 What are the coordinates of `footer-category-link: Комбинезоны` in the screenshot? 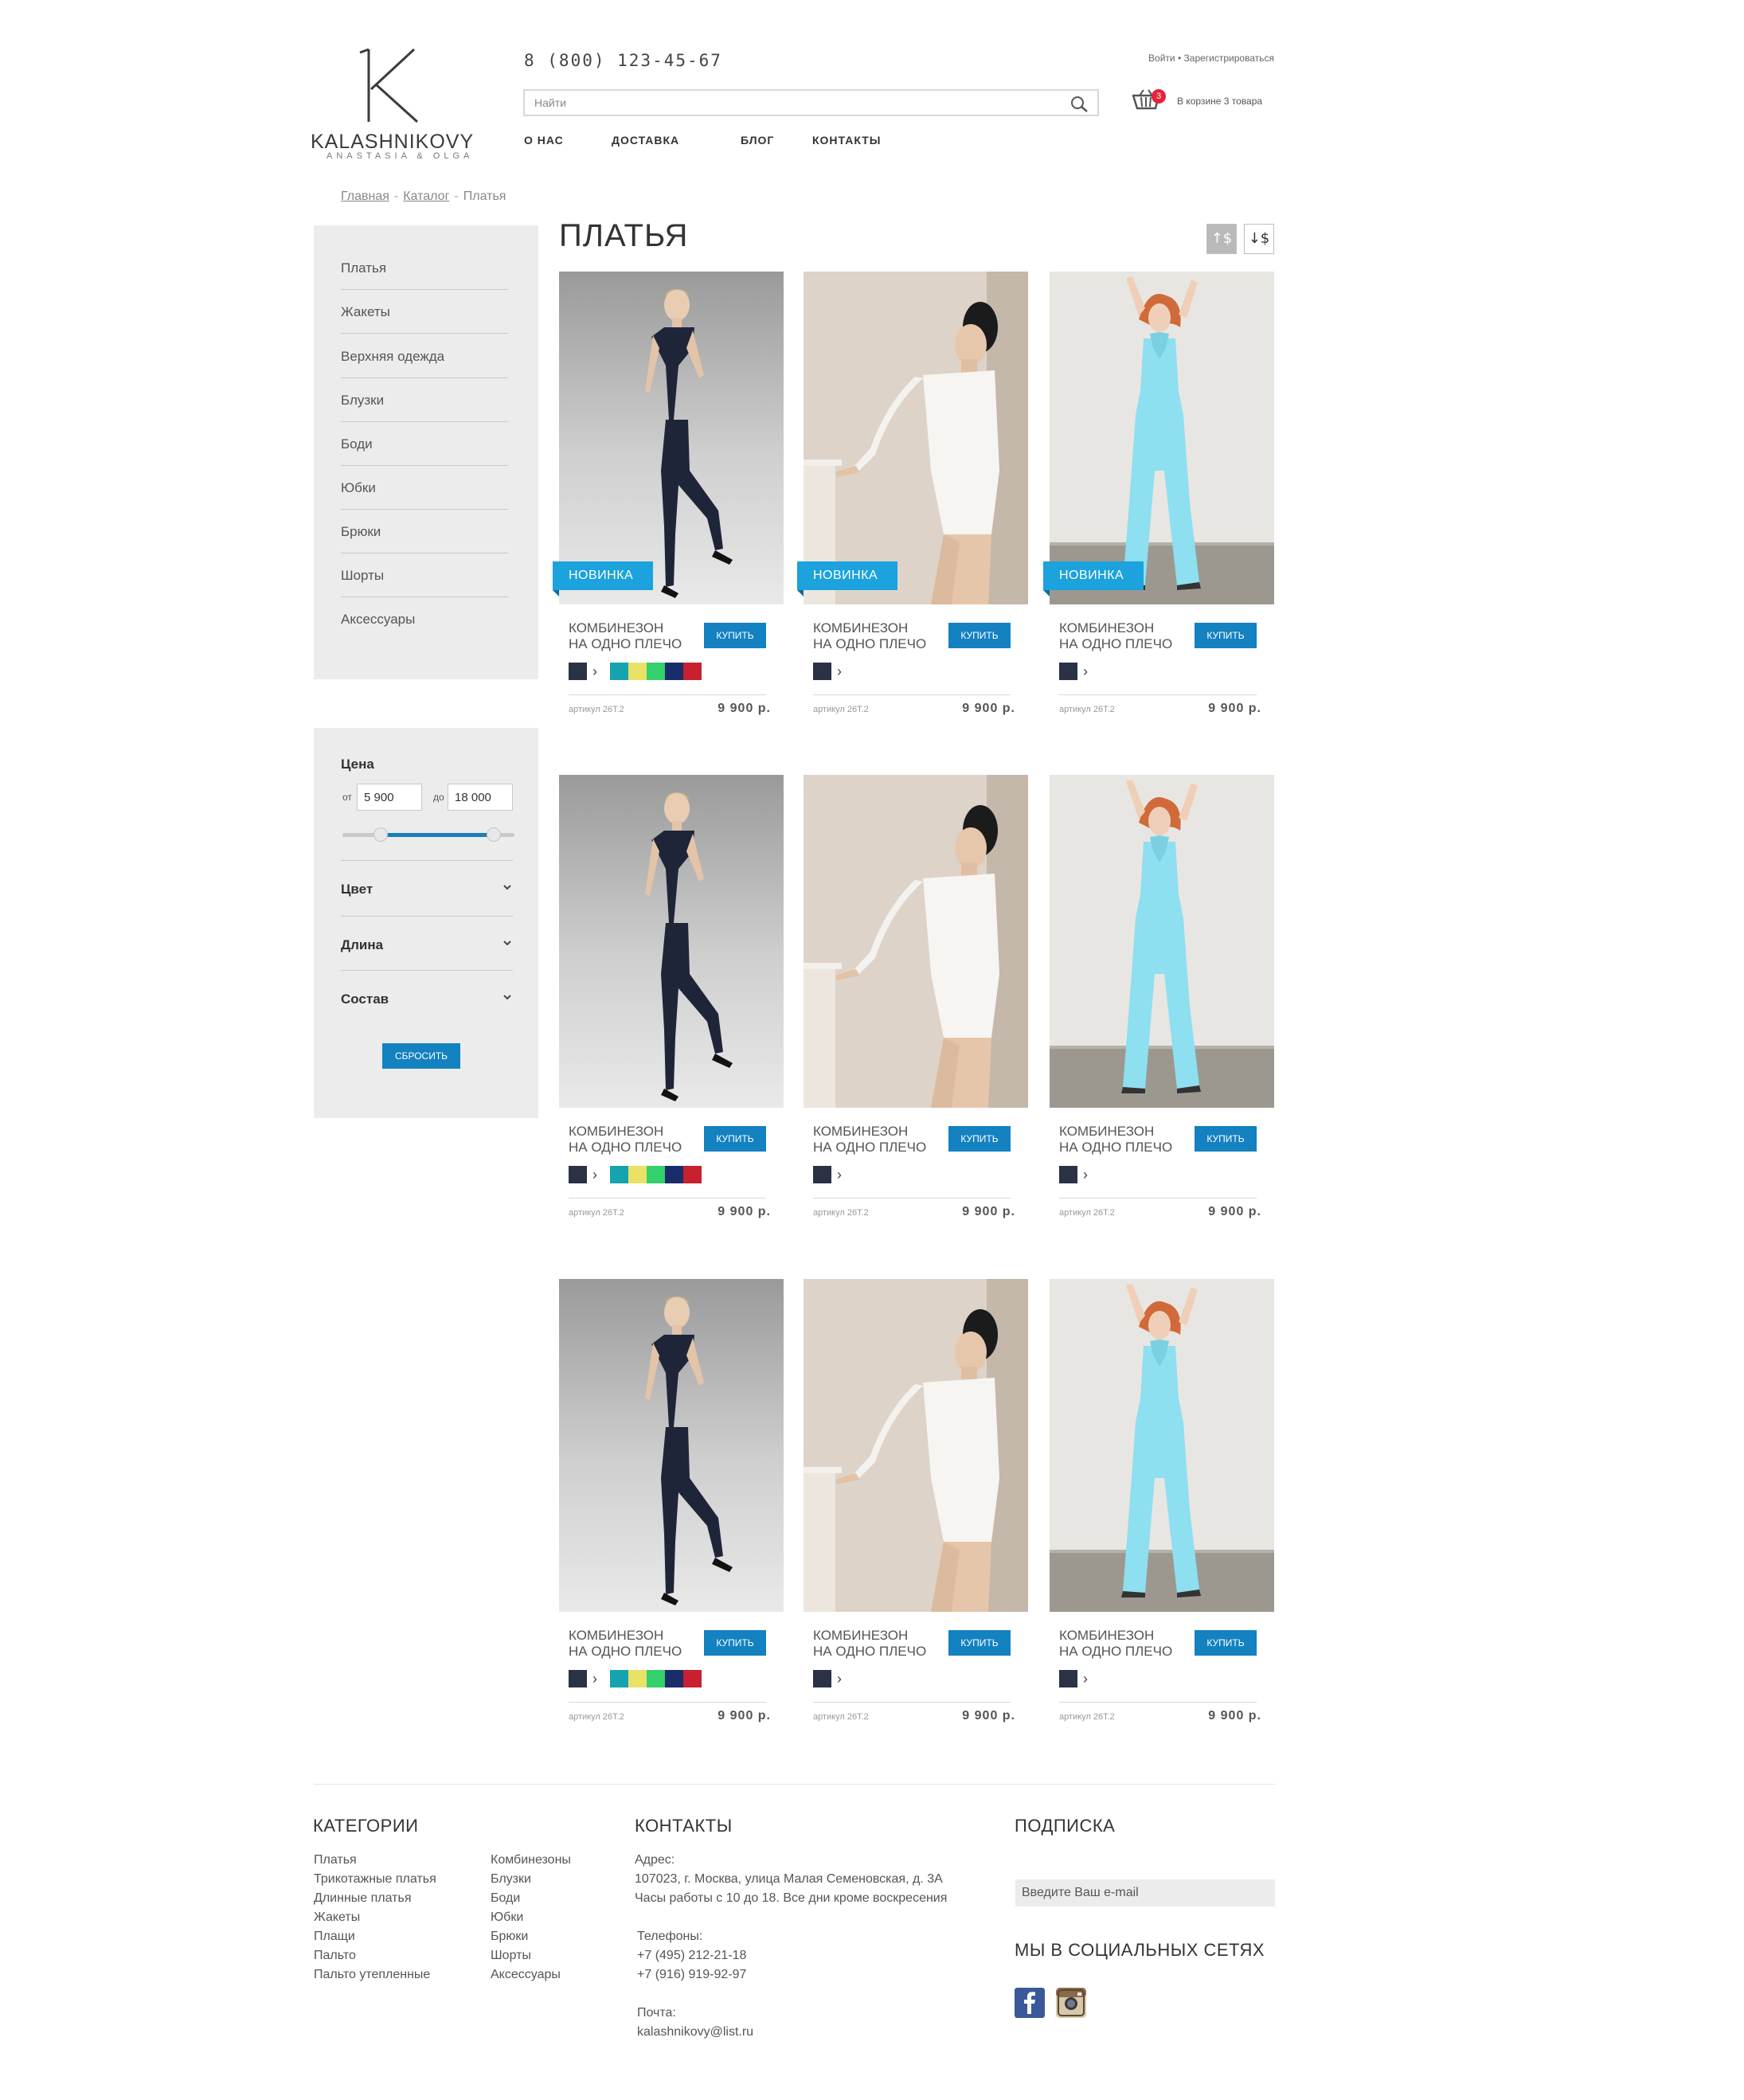 It's located at (531, 1861).